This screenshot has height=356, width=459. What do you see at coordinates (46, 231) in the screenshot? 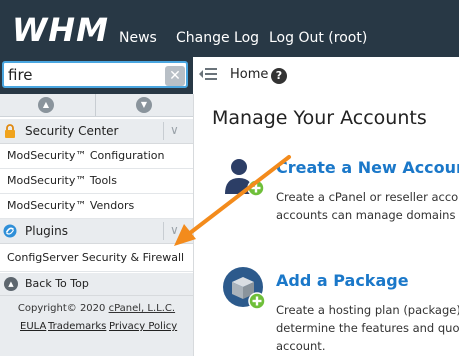
I see `category-label: Plugins` at bounding box center [46, 231].